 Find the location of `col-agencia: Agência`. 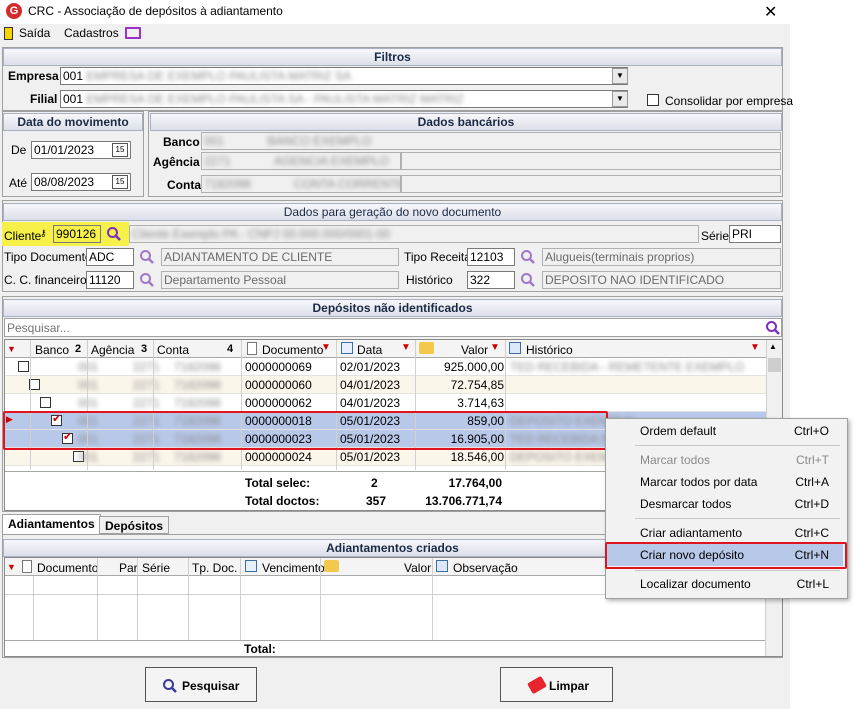

col-agencia: Agência is located at coordinates (112, 350).